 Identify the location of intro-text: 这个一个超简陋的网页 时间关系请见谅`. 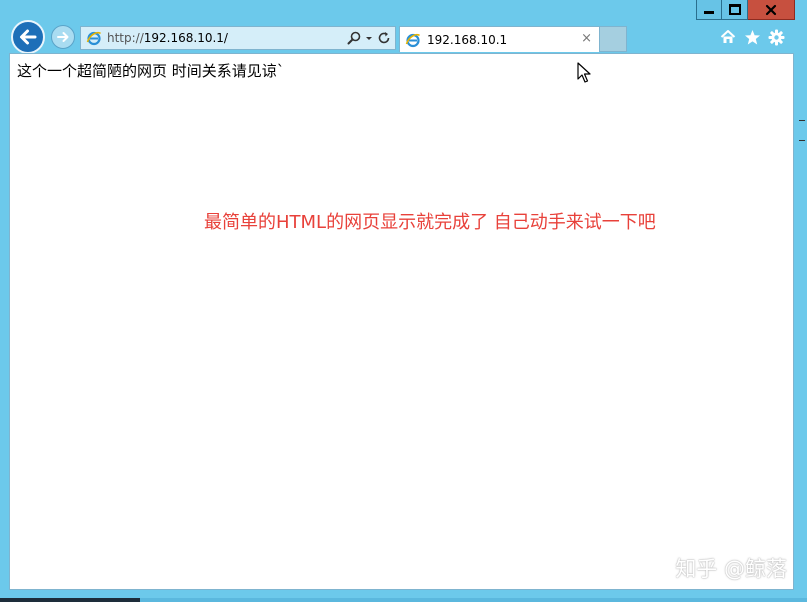
(151, 71).